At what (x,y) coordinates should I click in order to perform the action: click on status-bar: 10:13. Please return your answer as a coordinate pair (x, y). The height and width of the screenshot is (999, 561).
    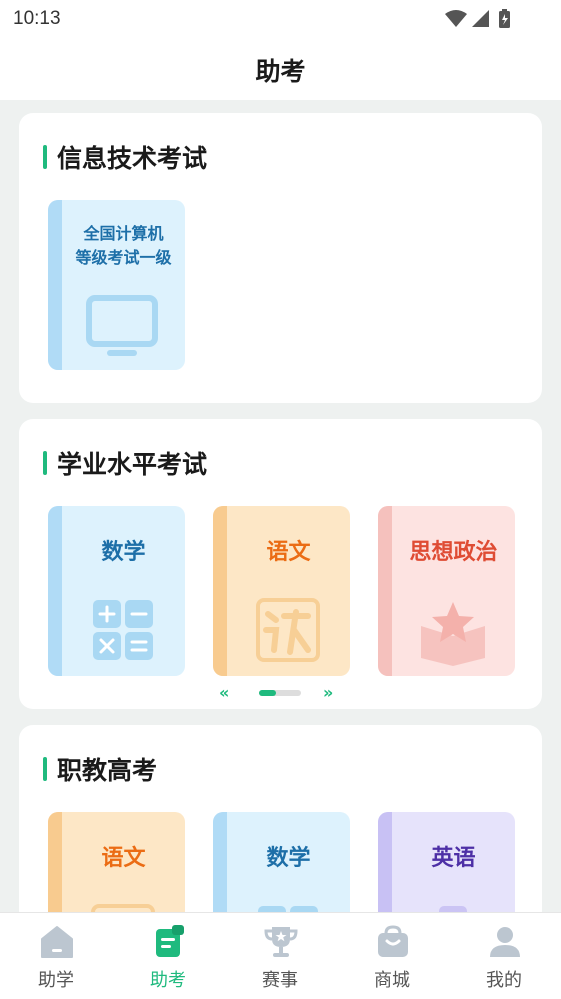
    Looking at the image, I should click on (280, 20).